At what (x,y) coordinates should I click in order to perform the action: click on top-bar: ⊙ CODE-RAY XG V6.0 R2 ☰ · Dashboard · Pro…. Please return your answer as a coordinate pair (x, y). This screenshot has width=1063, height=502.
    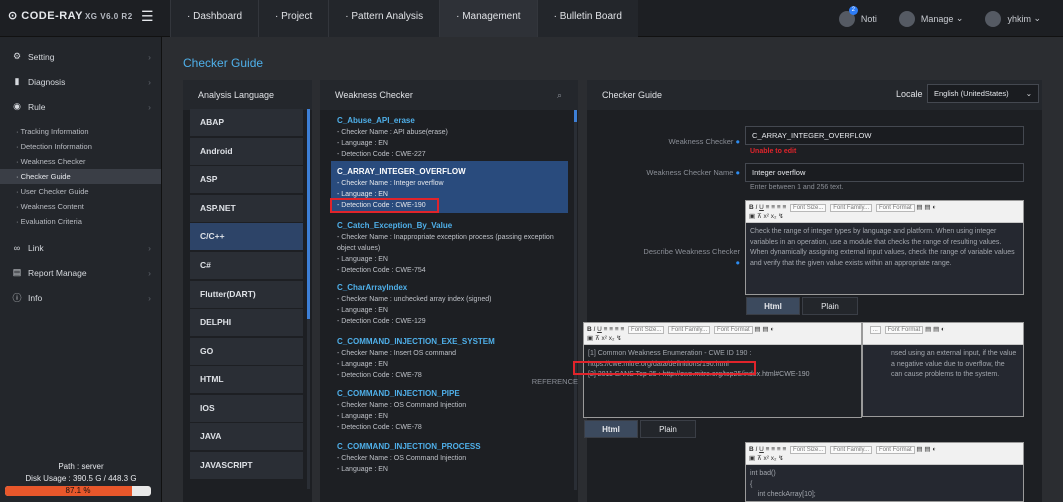
    Looking at the image, I should click on (531, 18).